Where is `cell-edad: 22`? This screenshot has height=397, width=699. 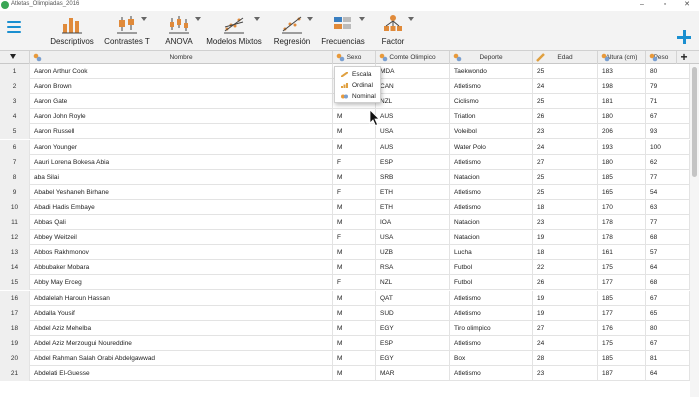 cell-edad: 22 is located at coordinates (565, 268).